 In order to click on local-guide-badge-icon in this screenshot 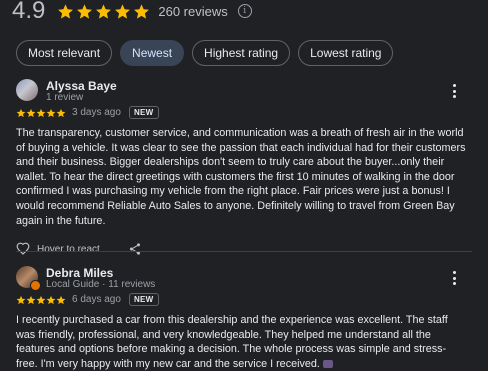, I will do `click(35, 285)`.